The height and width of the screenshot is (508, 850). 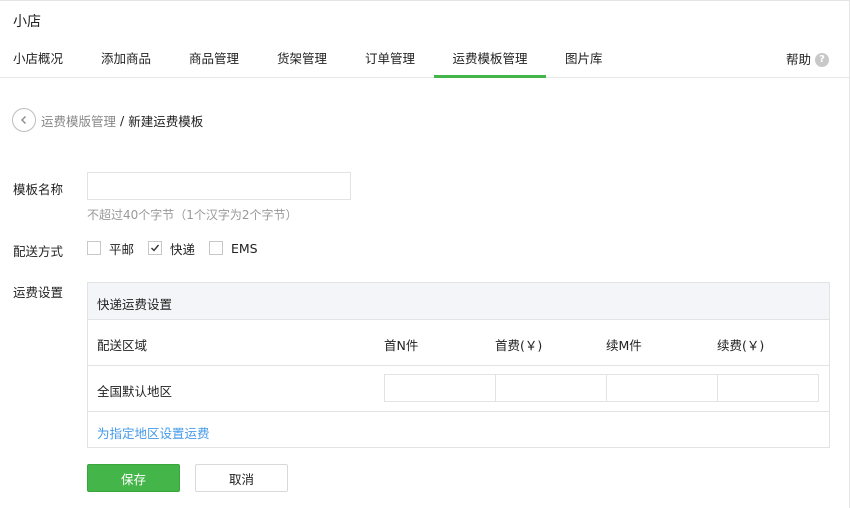 I want to click on column-header-additional-m-items: 续M件, so click(x=624, y=345).